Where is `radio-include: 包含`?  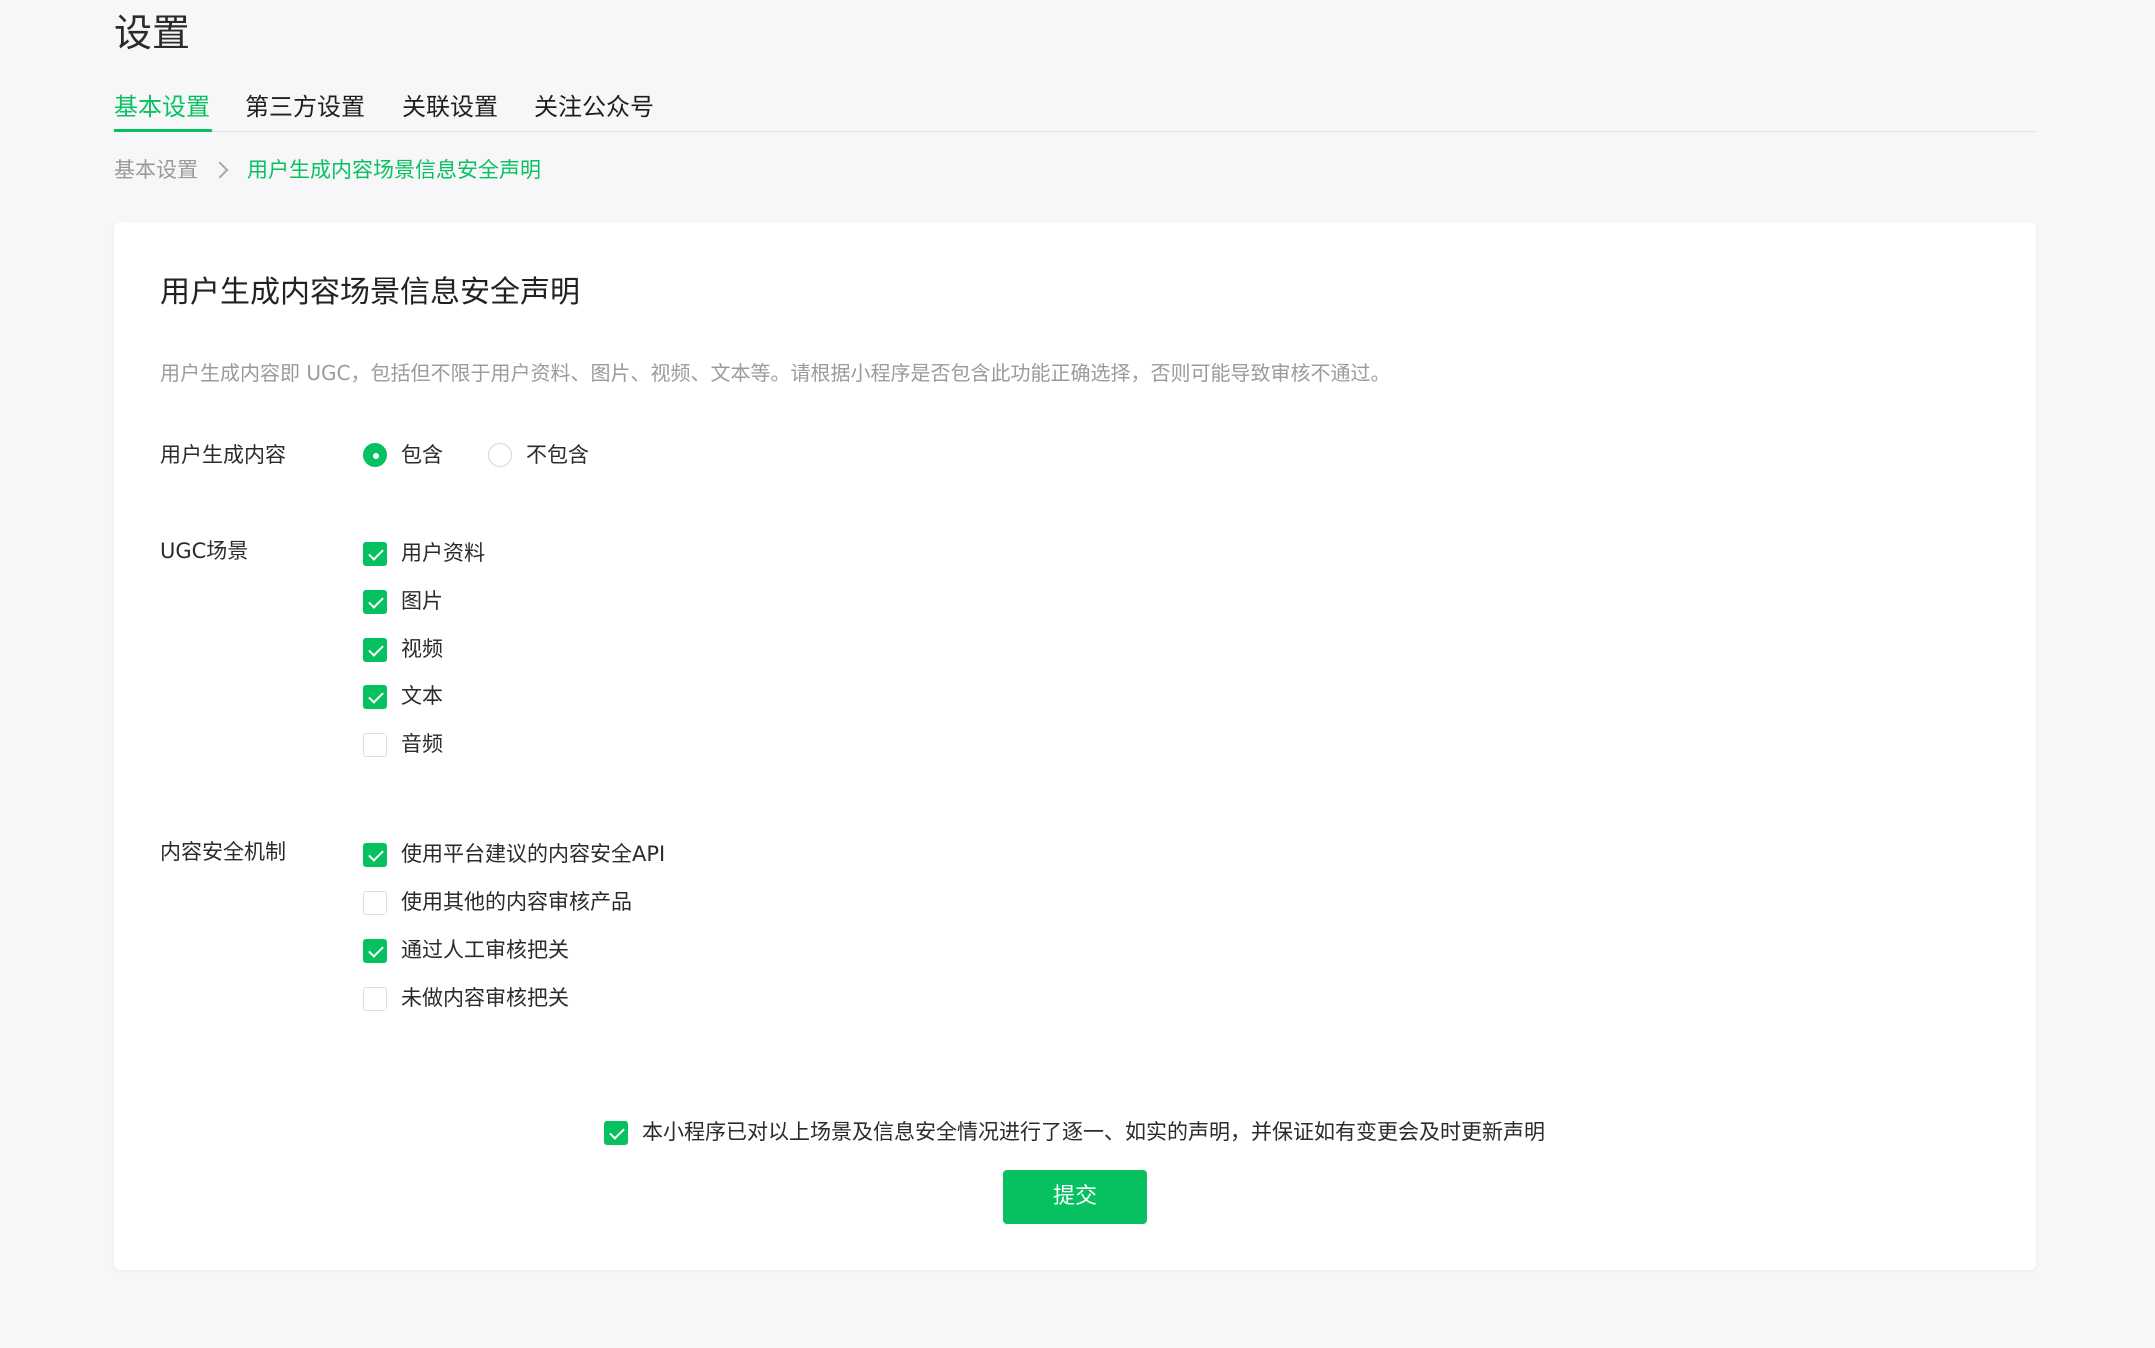 radio-include: 包含 is located at coordinates (413, 455).